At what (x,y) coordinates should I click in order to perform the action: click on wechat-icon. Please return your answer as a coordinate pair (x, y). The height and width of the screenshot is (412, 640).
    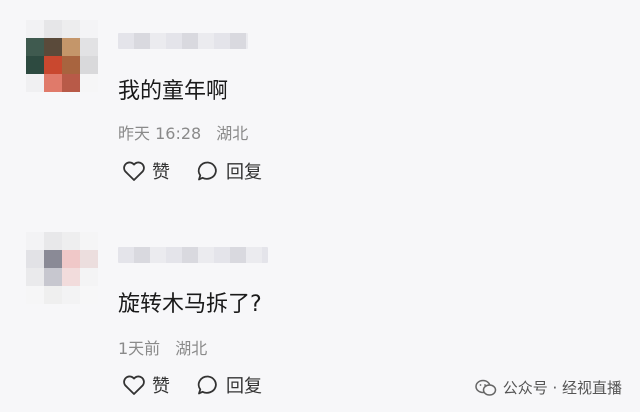
    Looking at the image, I should click on (485, 387).